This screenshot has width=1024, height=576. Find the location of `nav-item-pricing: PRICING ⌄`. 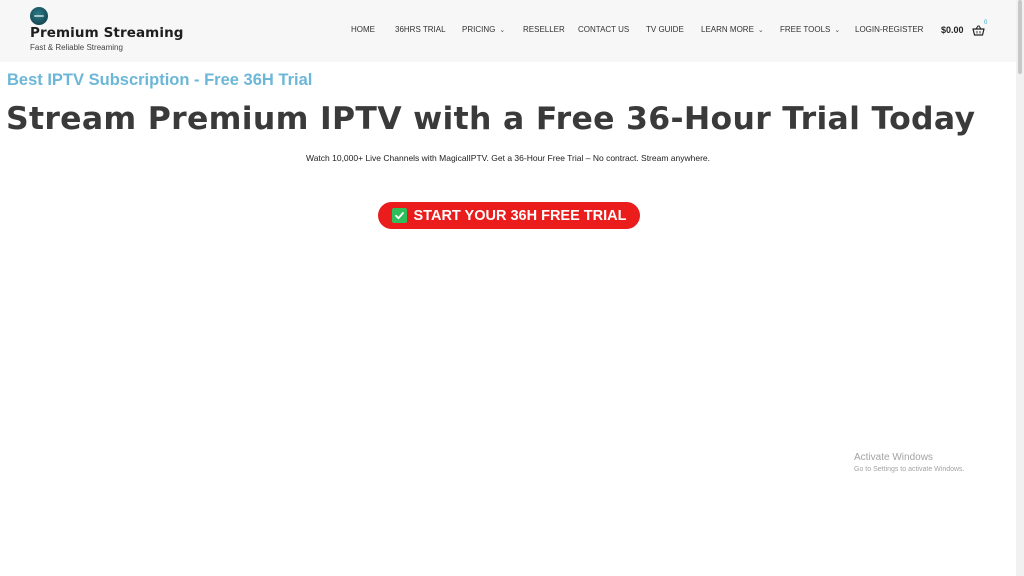

nav-item-pricing: PRICING ⌄ is located at coordinates (483, 29).